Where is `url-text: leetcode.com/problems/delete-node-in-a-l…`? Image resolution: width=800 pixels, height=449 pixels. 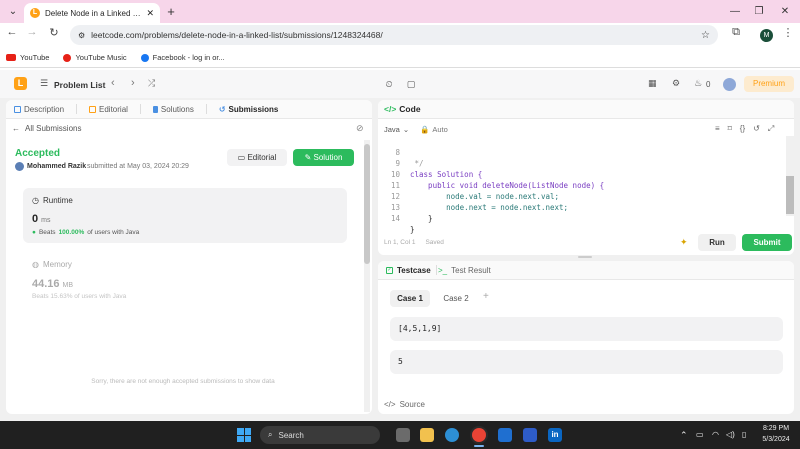 url-text: leetcode.com/problems/delete-node-in-a-l… is located at coordinates (237, 35).